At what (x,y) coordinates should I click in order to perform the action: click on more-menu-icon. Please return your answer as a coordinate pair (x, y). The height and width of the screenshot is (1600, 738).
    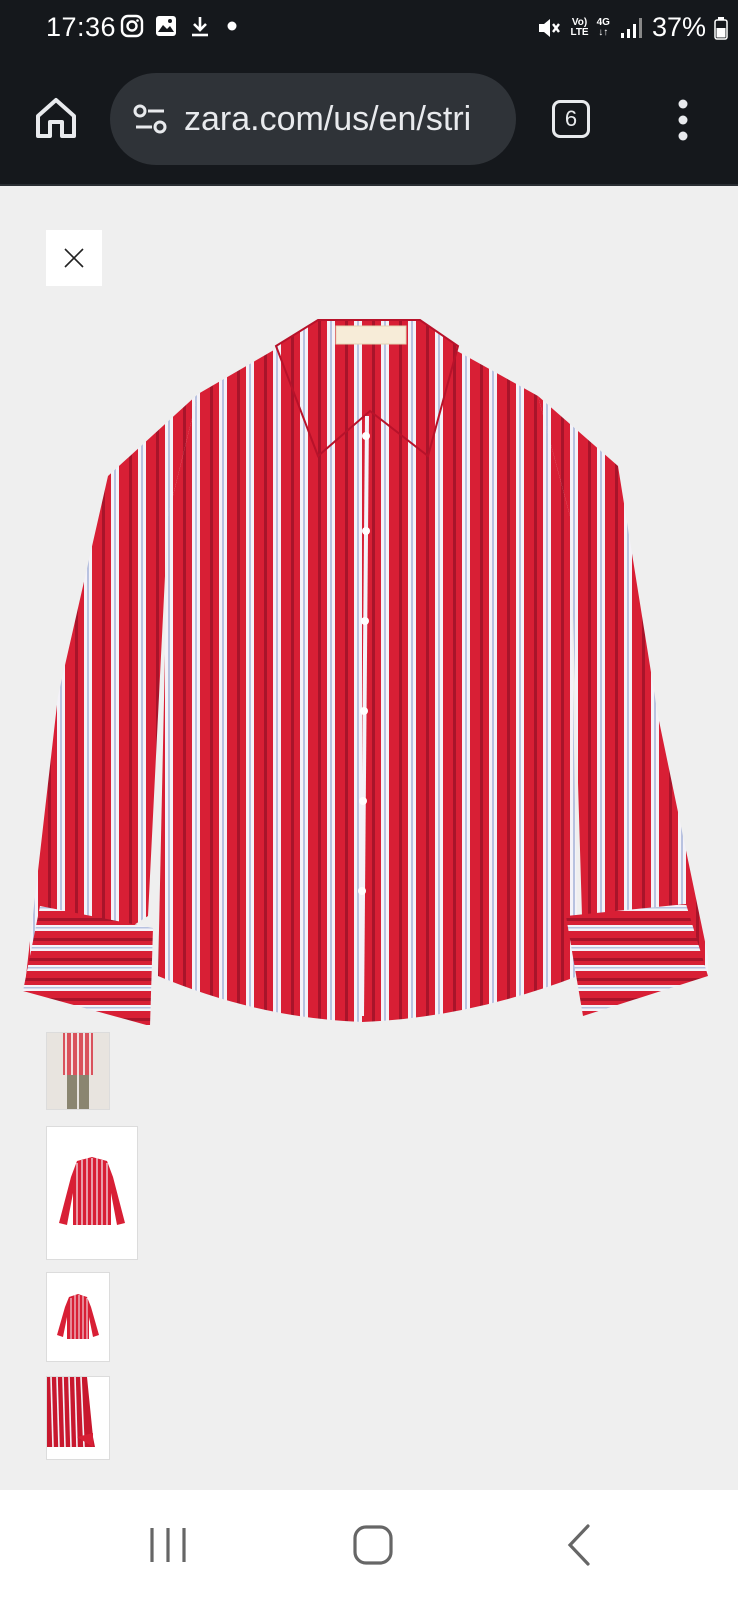
    Looking at the image, I should click on (683, 120).